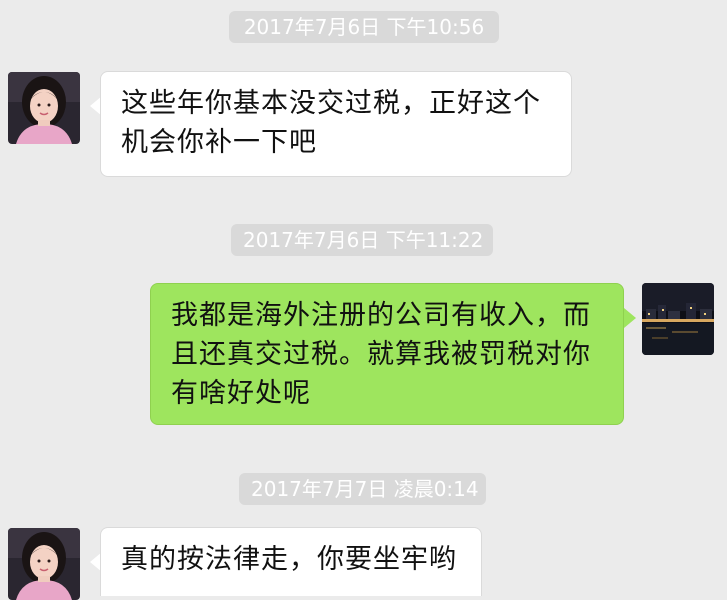  I want to click on message-bubble-received-2: 真的按法律走，你要坐牢哟, so click(291, 561).